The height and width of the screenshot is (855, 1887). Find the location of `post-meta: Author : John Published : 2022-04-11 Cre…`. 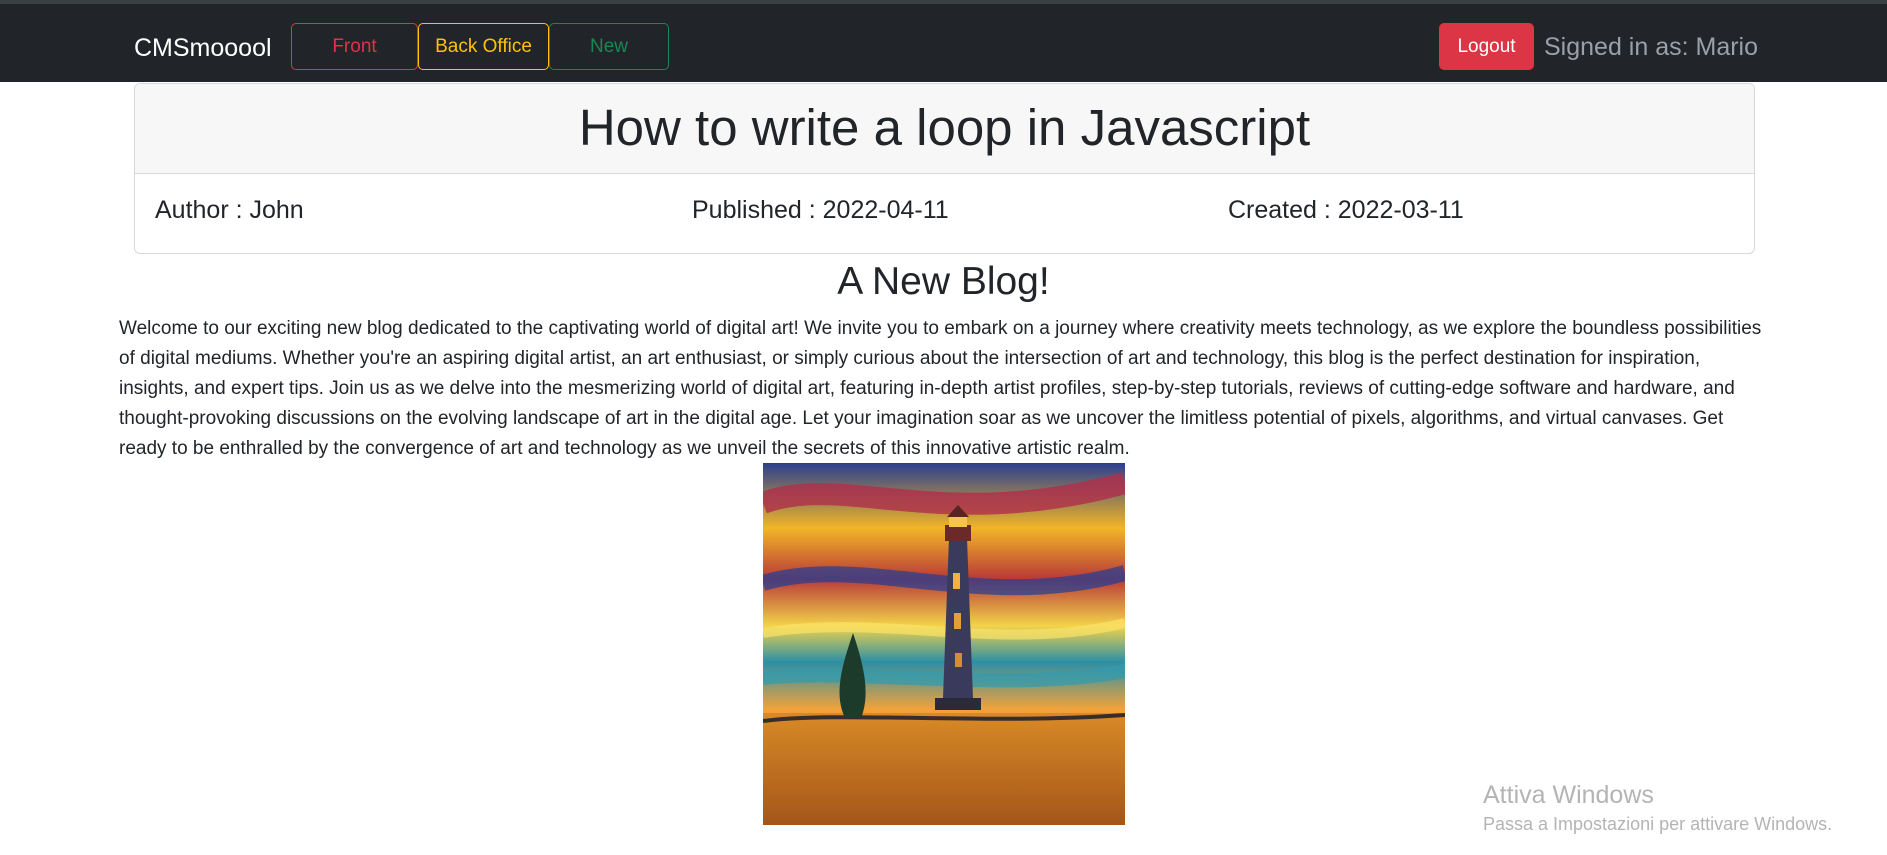

post-meta: Author : John Published : 2022-04-11 Cre… is located at coordinates (944, 213).